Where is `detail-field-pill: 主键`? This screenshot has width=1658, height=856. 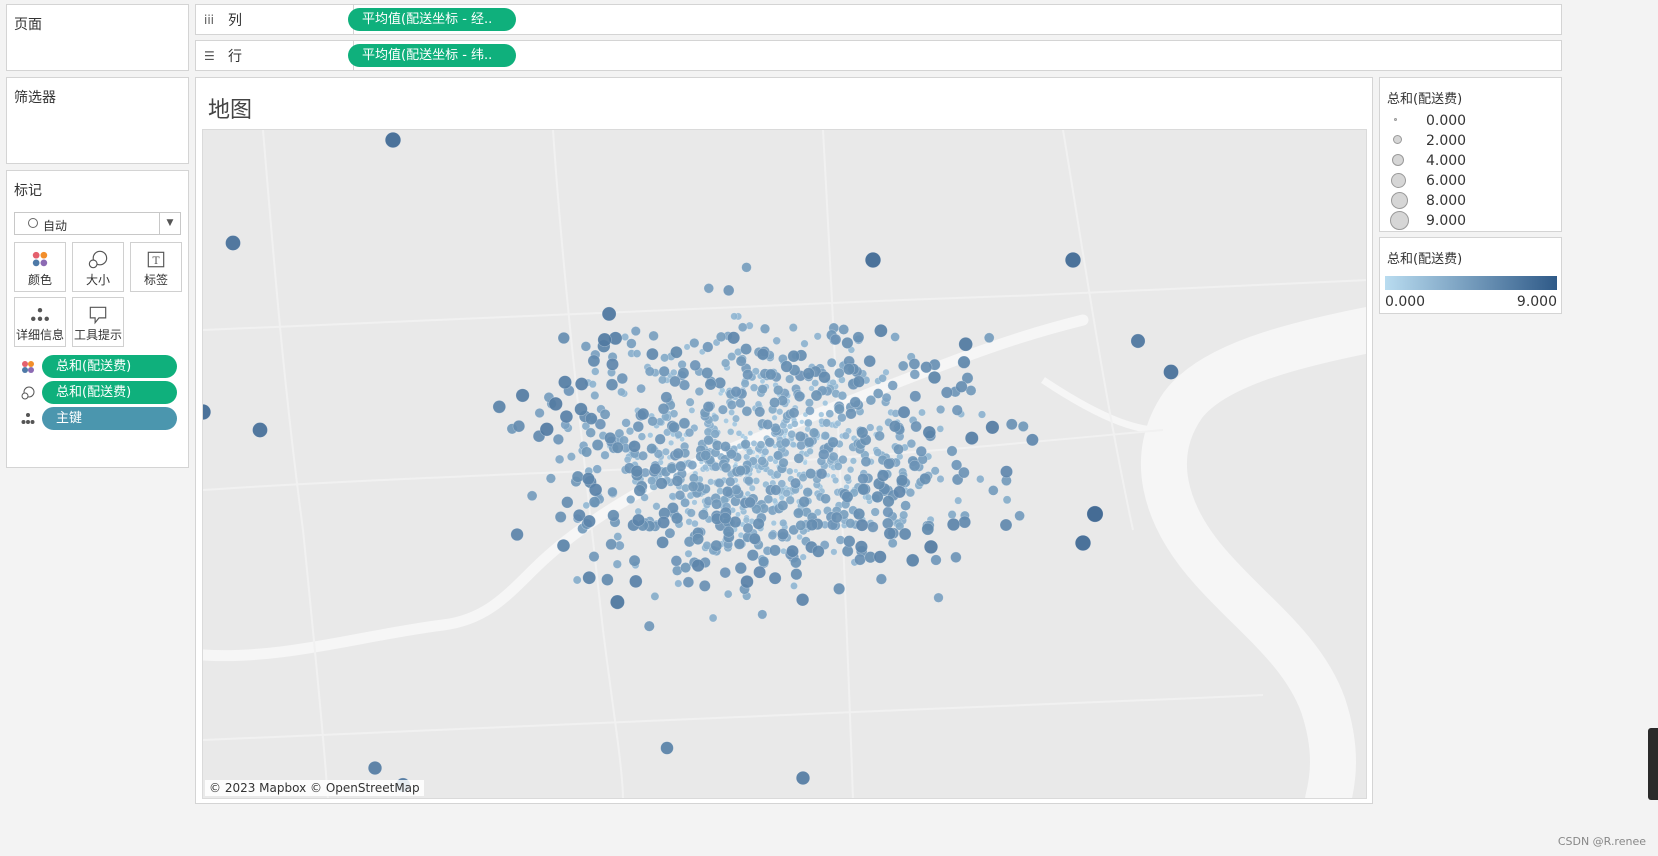
detail-field-pill: 主键 is located at coordinates (109, 418).